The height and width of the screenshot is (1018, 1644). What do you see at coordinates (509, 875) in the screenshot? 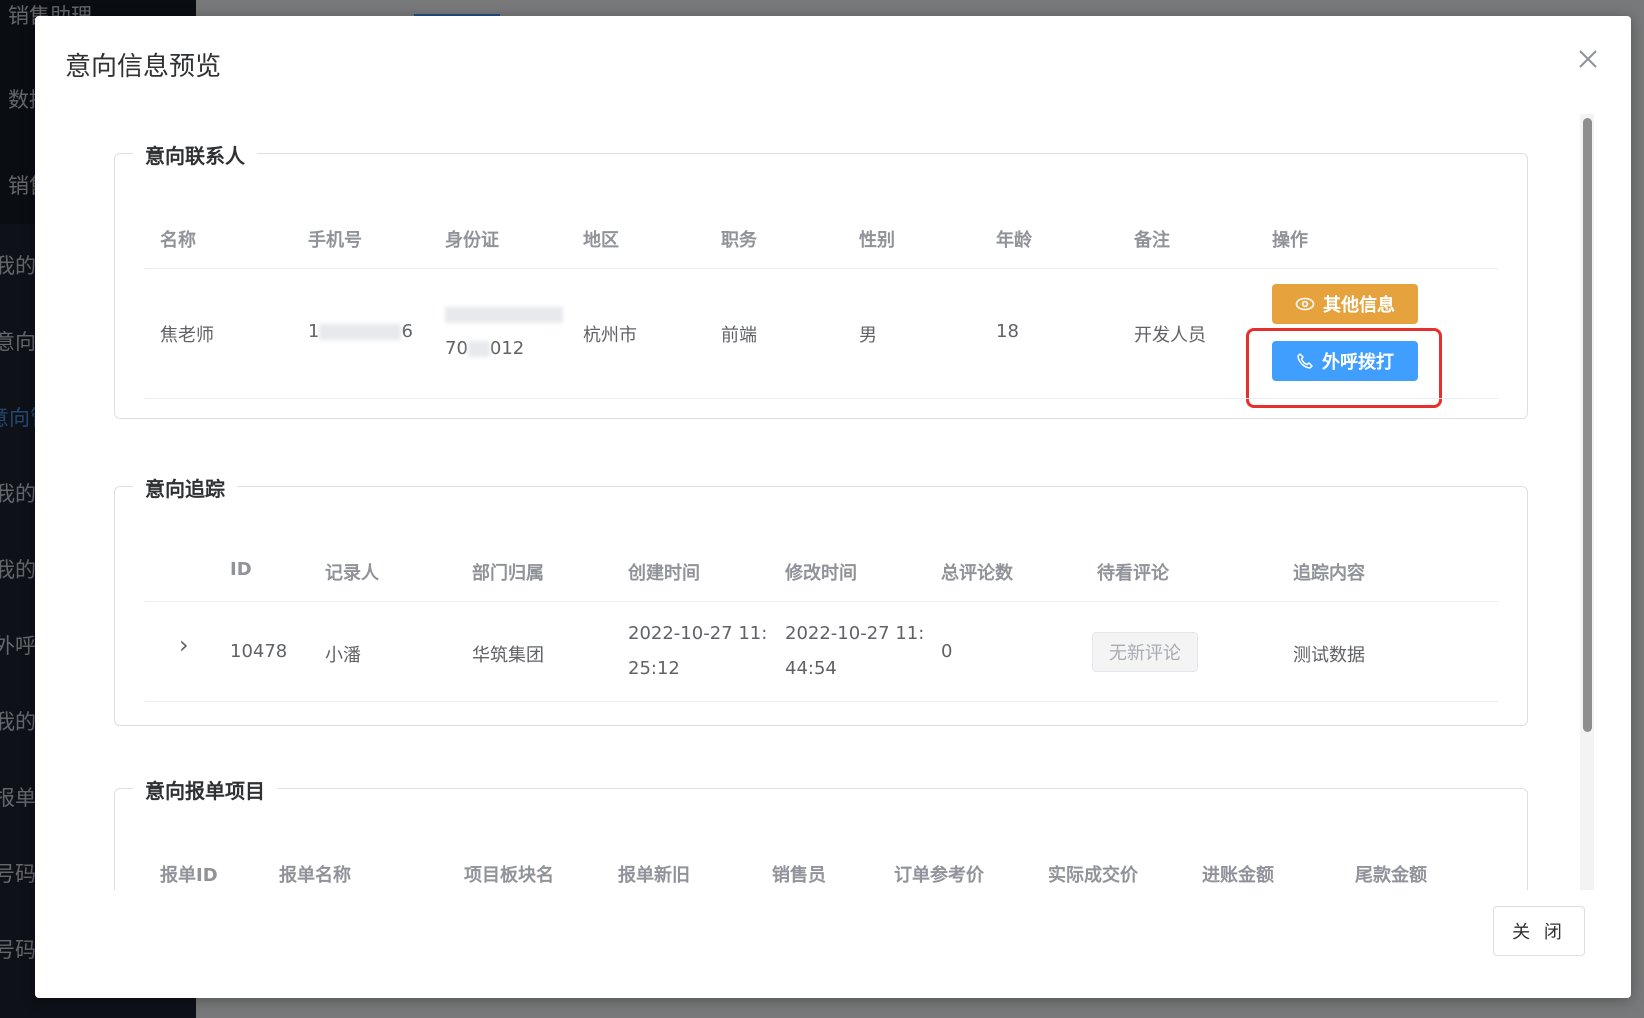
I see `column-header: 项目板块名` at bounding box center [509, 875].